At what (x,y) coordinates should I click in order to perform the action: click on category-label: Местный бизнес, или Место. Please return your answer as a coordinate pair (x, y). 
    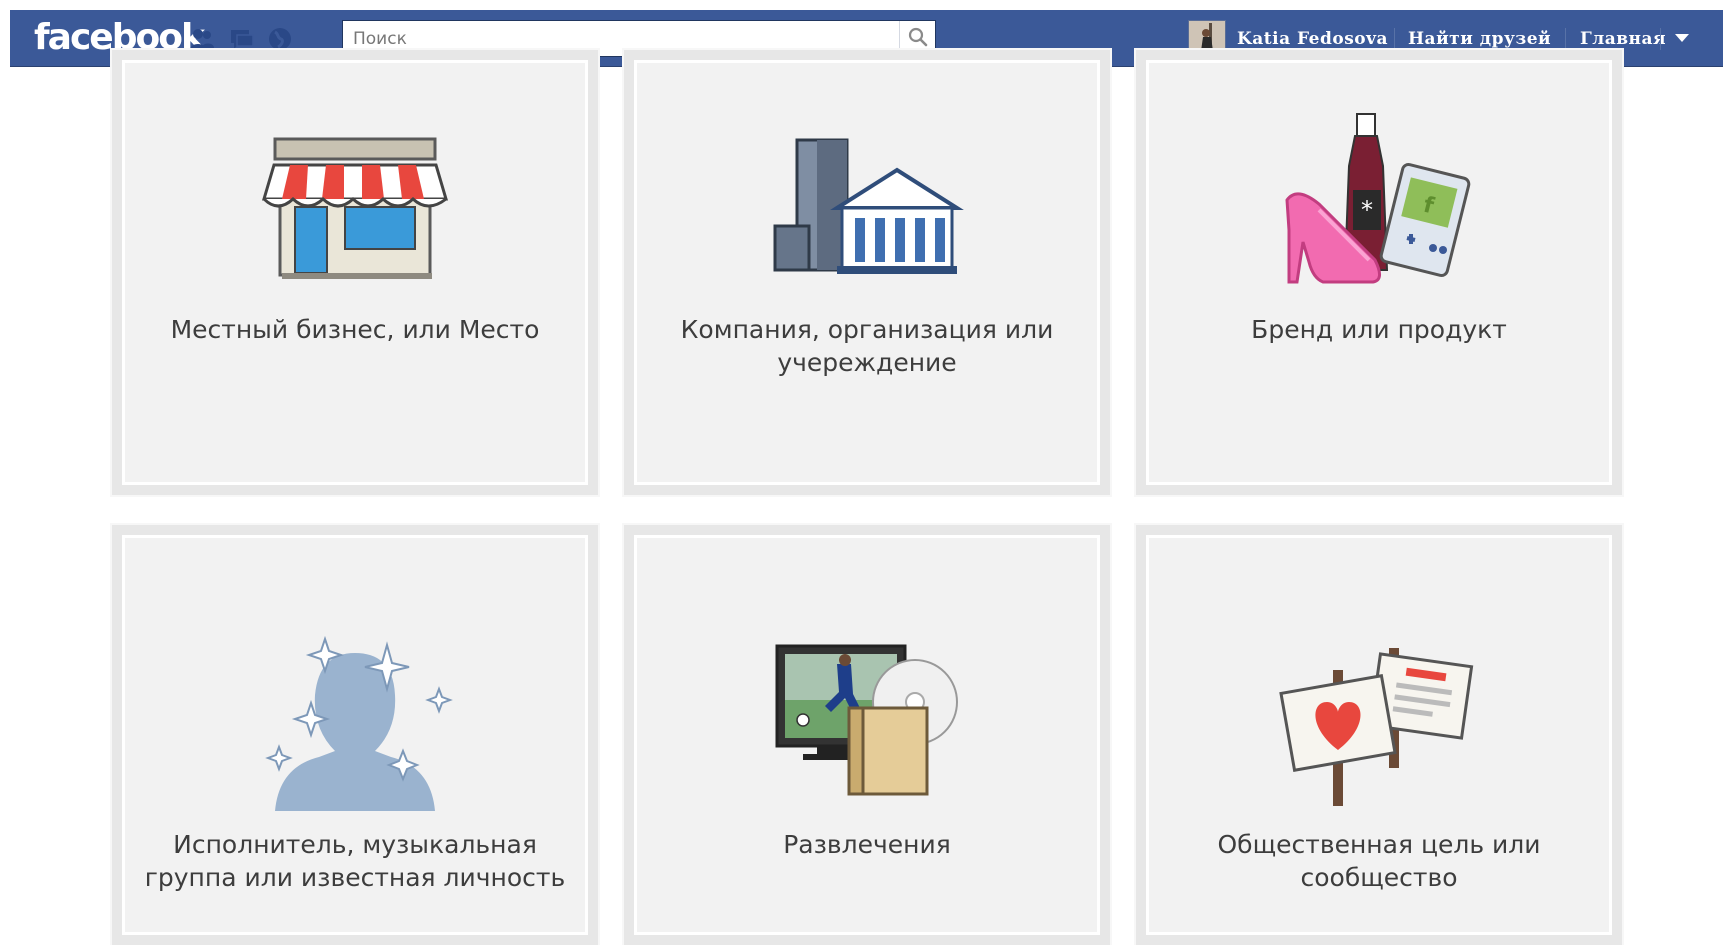
    Looking at the image, I should click on (355, 329).